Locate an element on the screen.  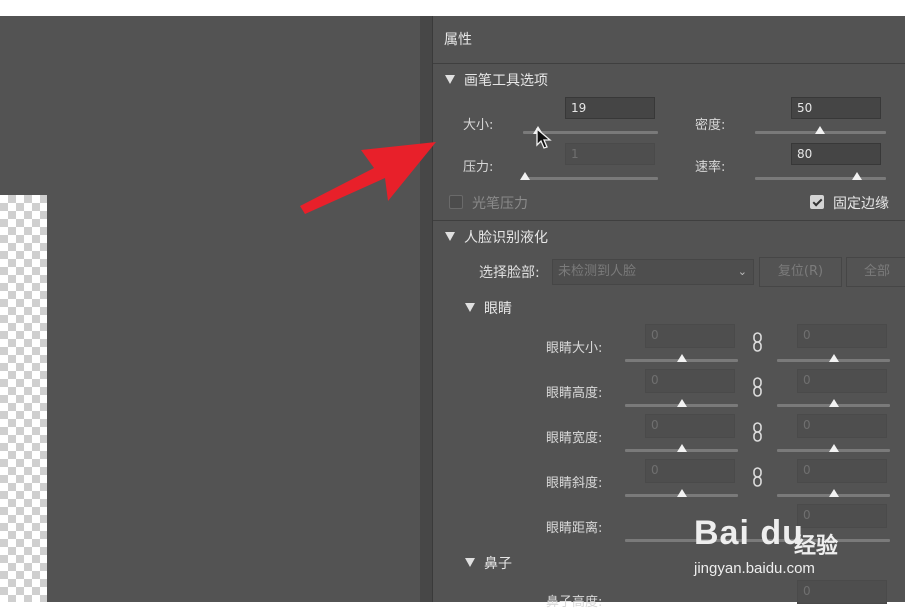
eye-height-left-field: 0 is located at coordinates (690, 381).